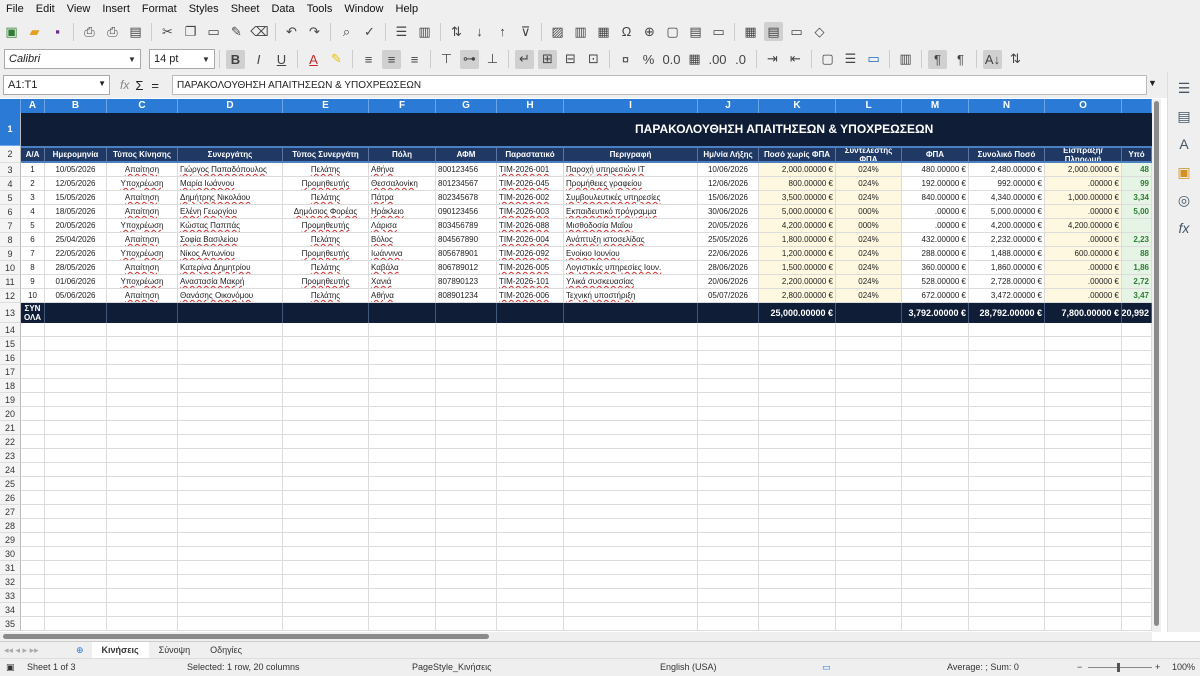 This screenshot has width=1200, height=676. Describe the element at coordinates (89, 31) in the screenshot. I see `export-pdf-icon: ⎙` at that location.